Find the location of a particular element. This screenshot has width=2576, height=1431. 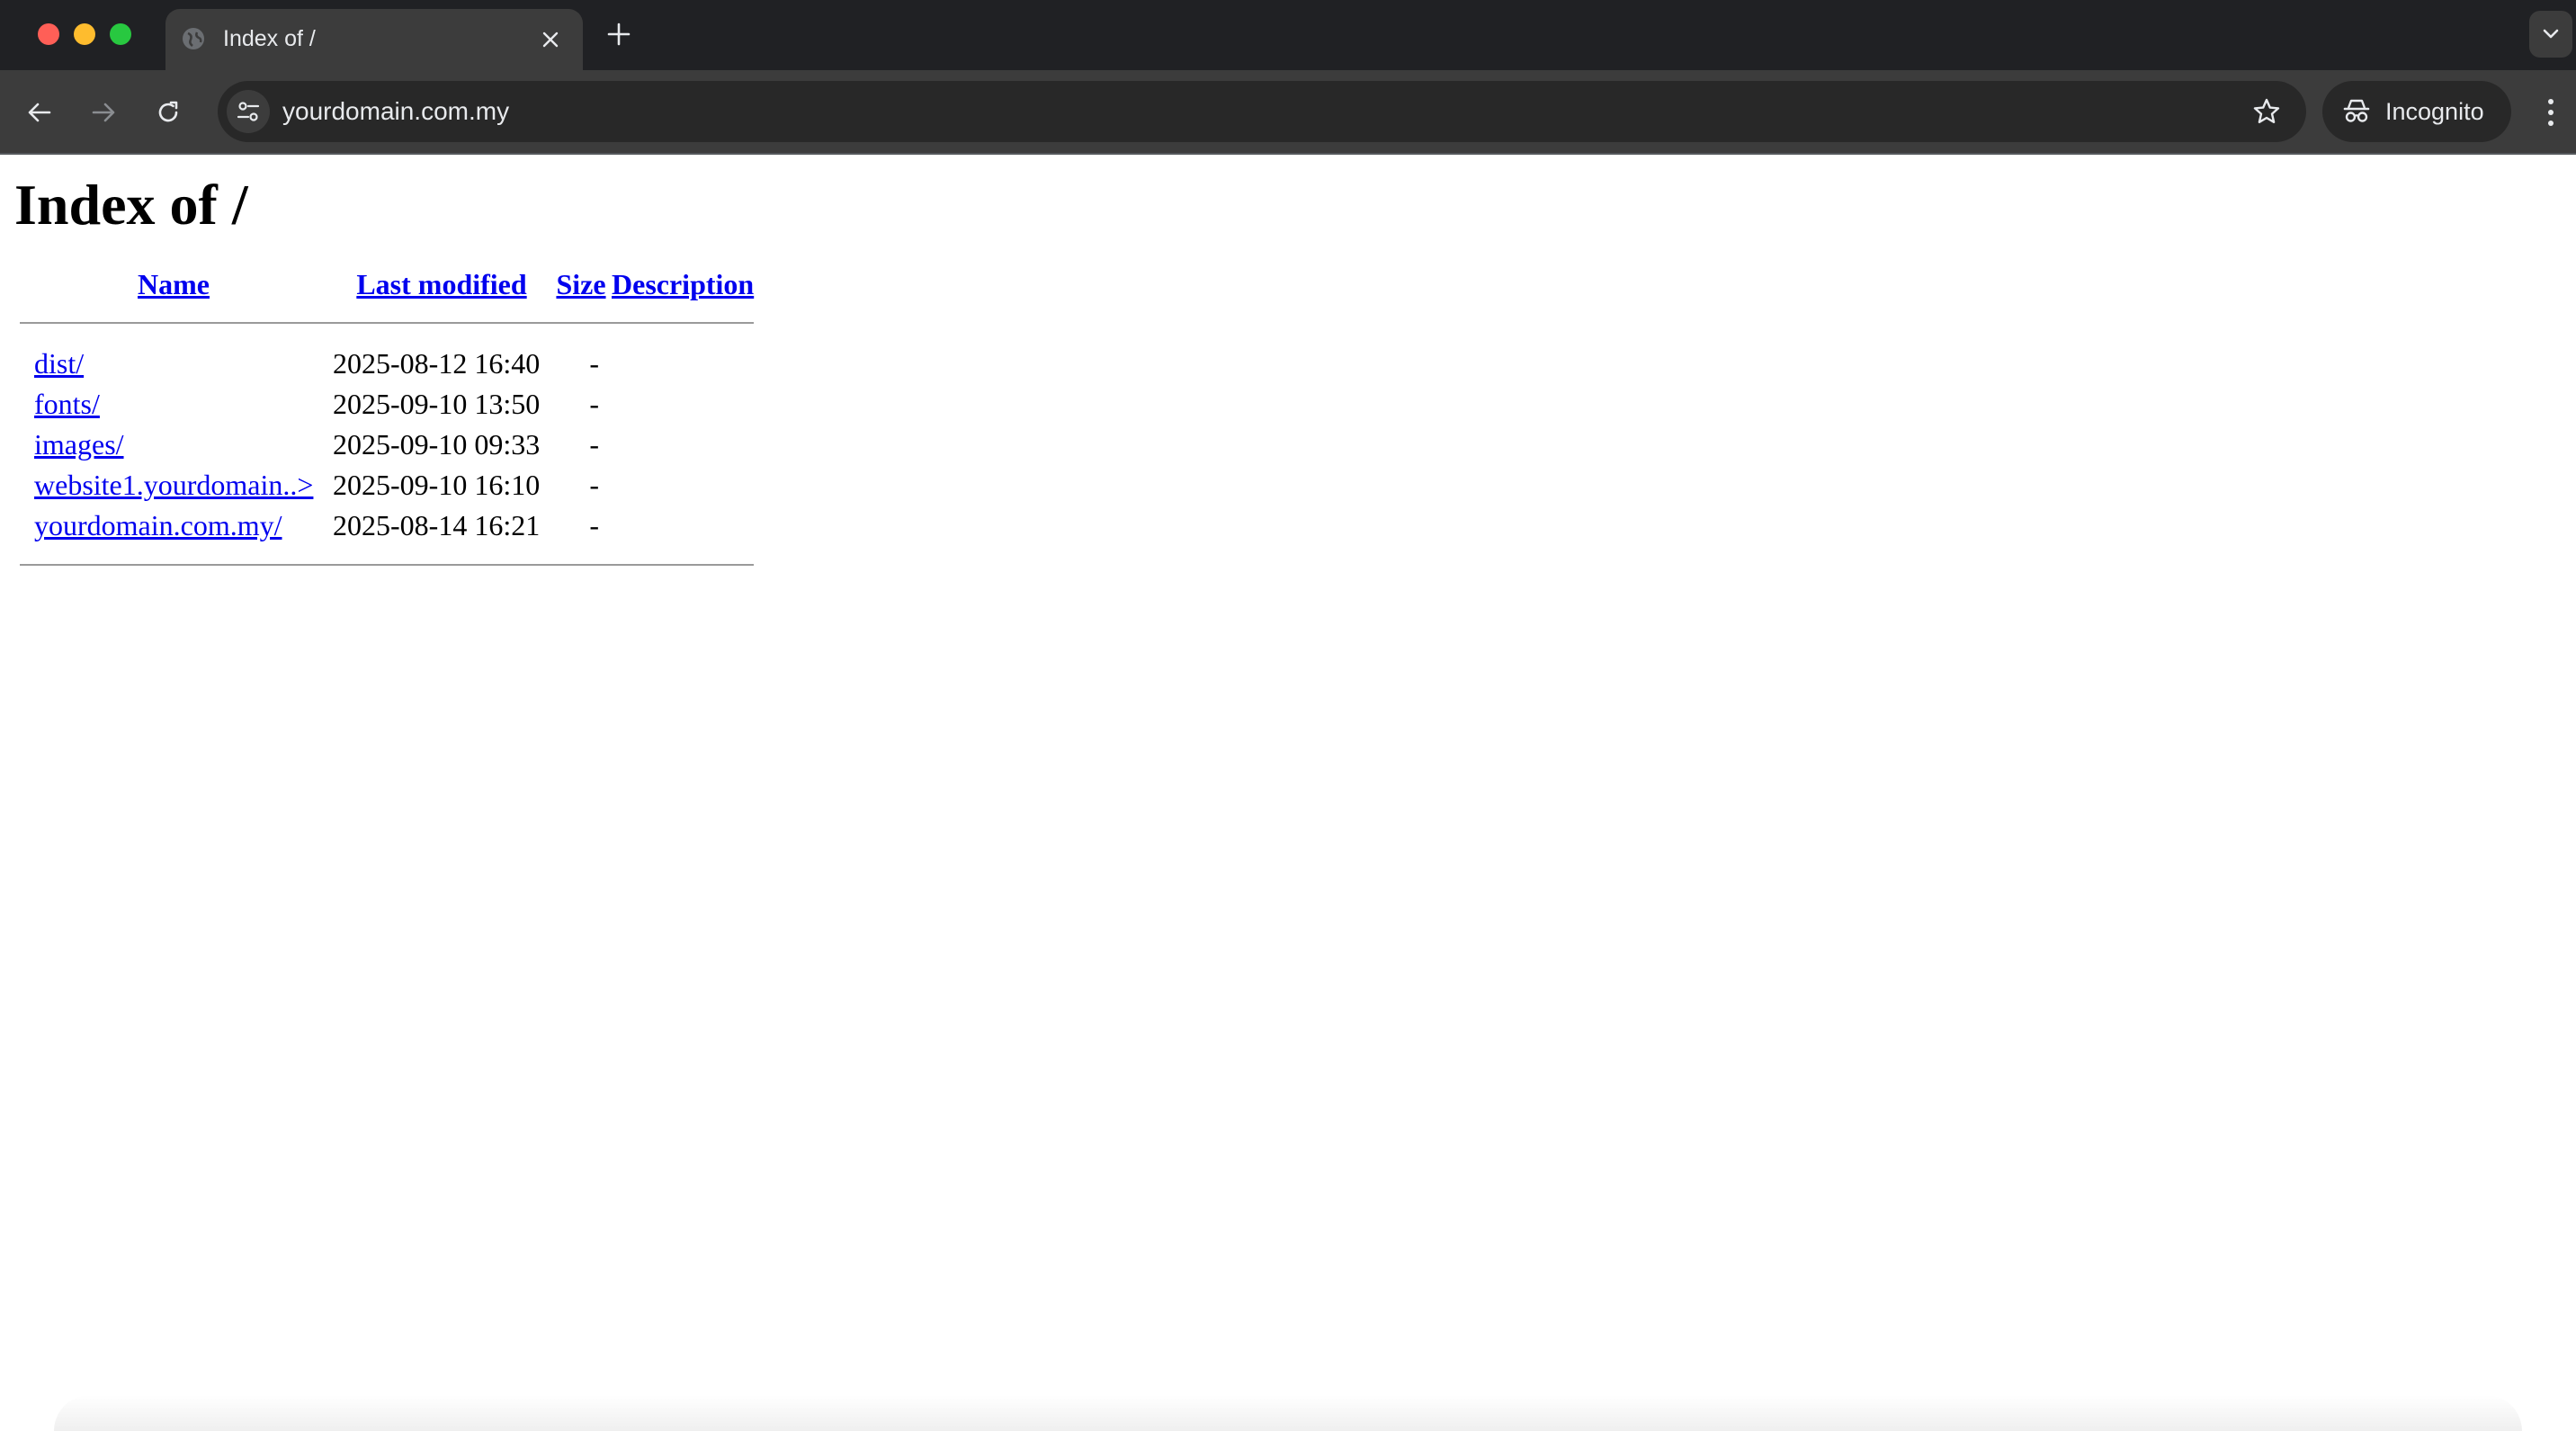

directory-link: yourdomain.com.my/ is located at coordinates (158, 525).